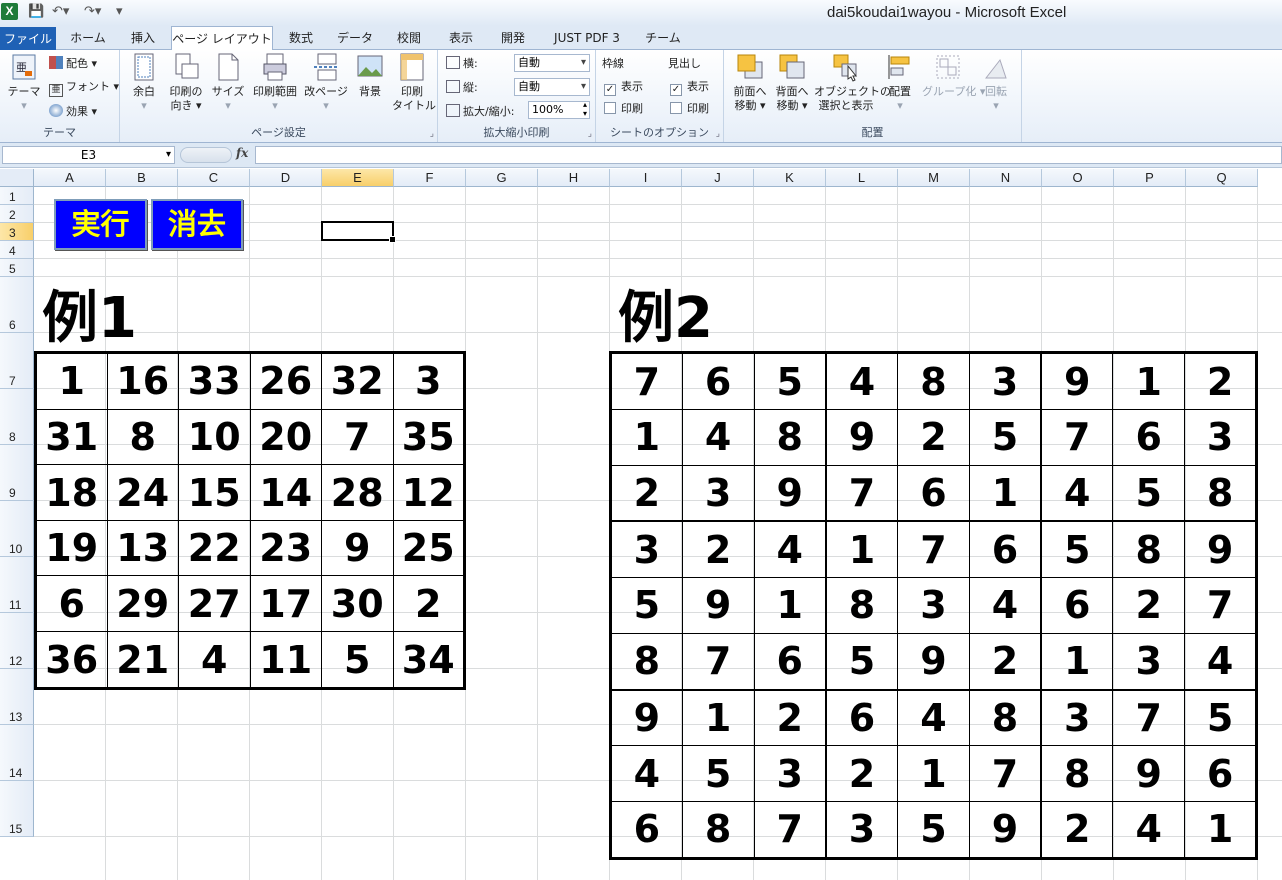 The height and width of the screenshot is (880, 1282). Describe the element at coordinates (574, 178) in the screenshot. I see `column-header-h: H` at that location.